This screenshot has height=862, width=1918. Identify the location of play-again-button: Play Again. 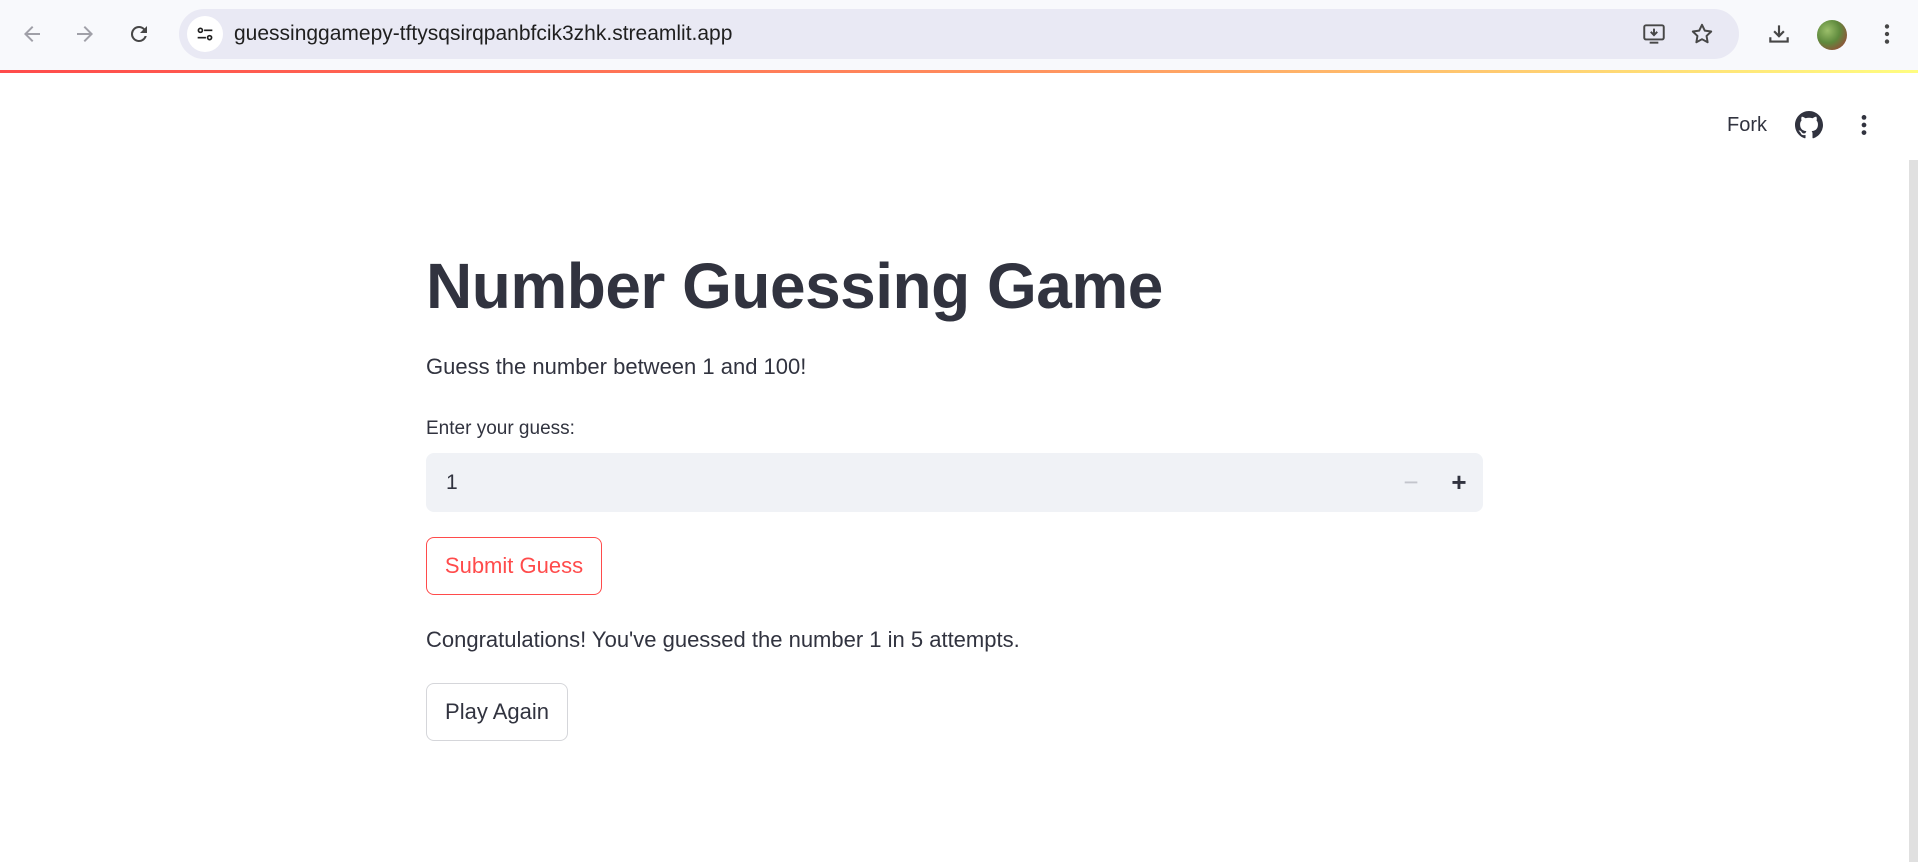
(497, 712).